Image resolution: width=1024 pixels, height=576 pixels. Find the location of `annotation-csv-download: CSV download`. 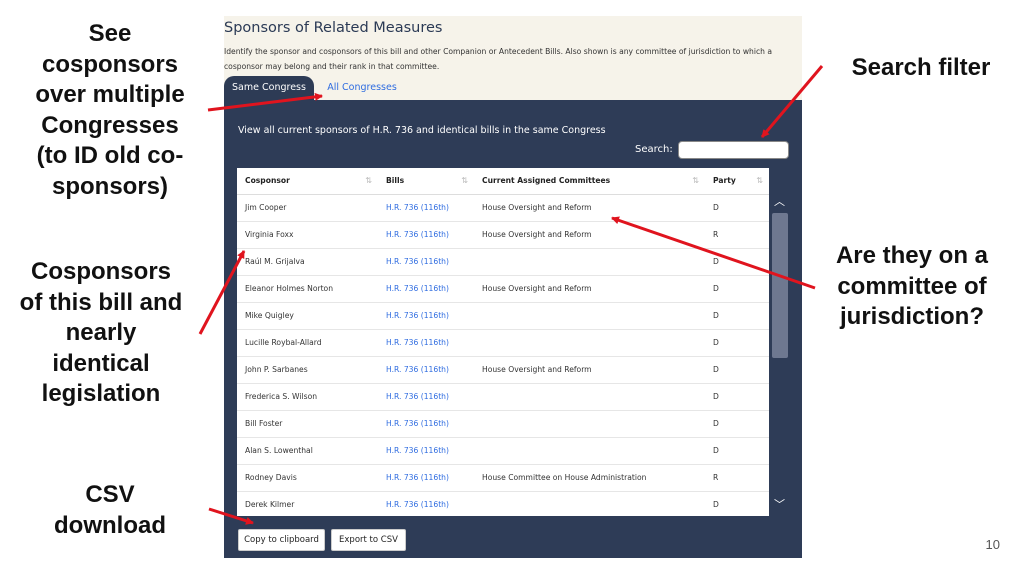

annotation-csv-download: CSV download is located at coordinates (110, 510).